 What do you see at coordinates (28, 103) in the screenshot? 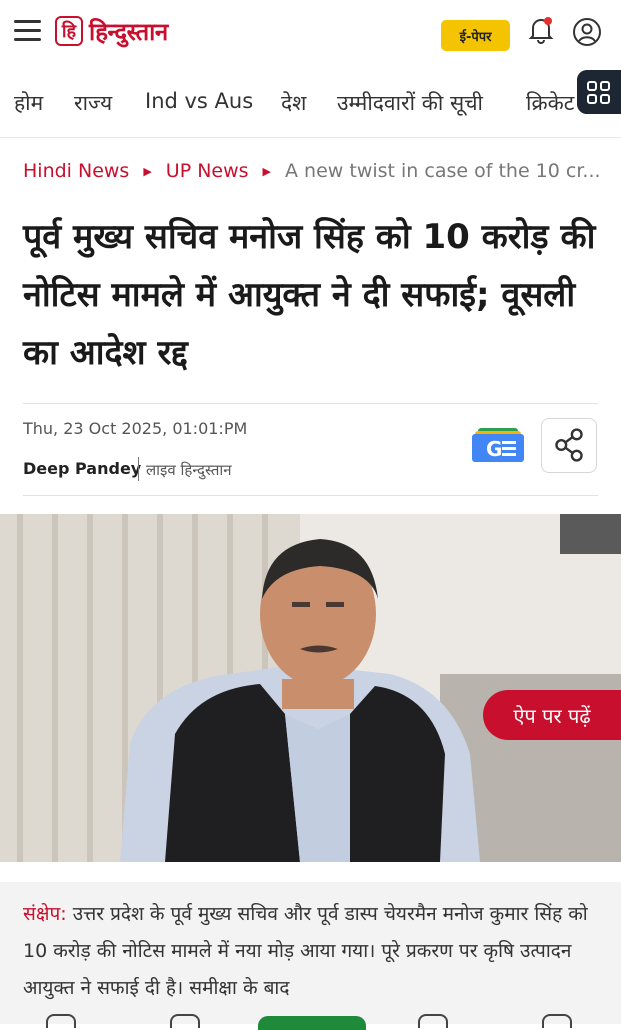
I see `nav-item-home: होम` at bounding box center [28, 103].